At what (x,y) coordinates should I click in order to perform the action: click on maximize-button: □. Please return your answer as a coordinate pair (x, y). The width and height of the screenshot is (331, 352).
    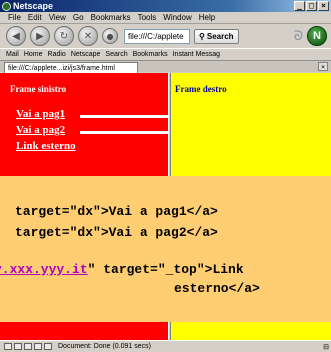
    Looking at the image, I should click on (311, 6).